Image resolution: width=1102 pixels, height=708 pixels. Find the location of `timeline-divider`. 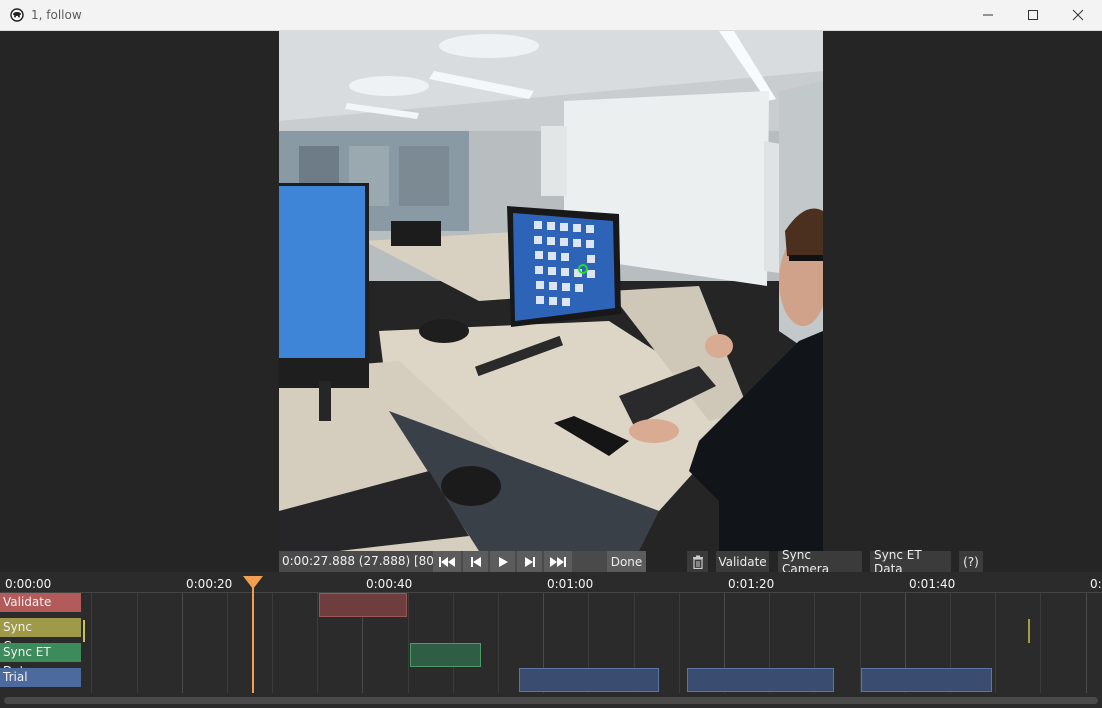

timeline-divider is located at coordinates (551, 592).